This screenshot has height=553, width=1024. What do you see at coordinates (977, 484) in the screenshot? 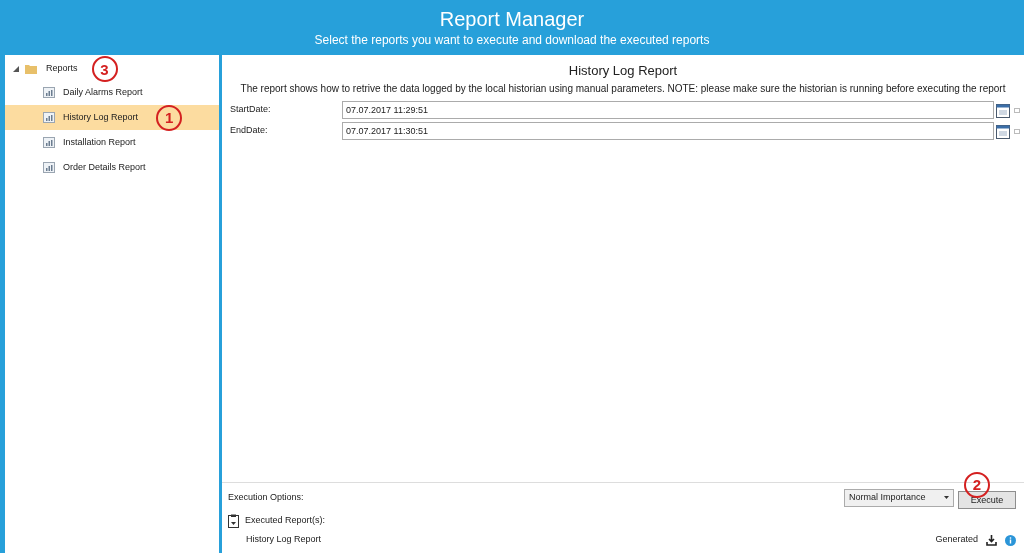
I see `callout-number: 2` at bounding box center [977, 484].